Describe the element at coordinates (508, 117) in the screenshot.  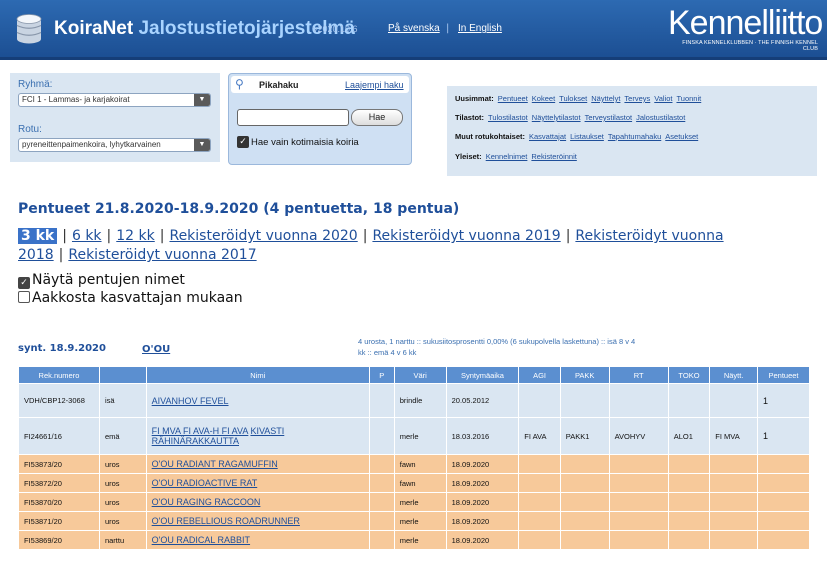
I see `quick-link: Tulostilastot` at that location.